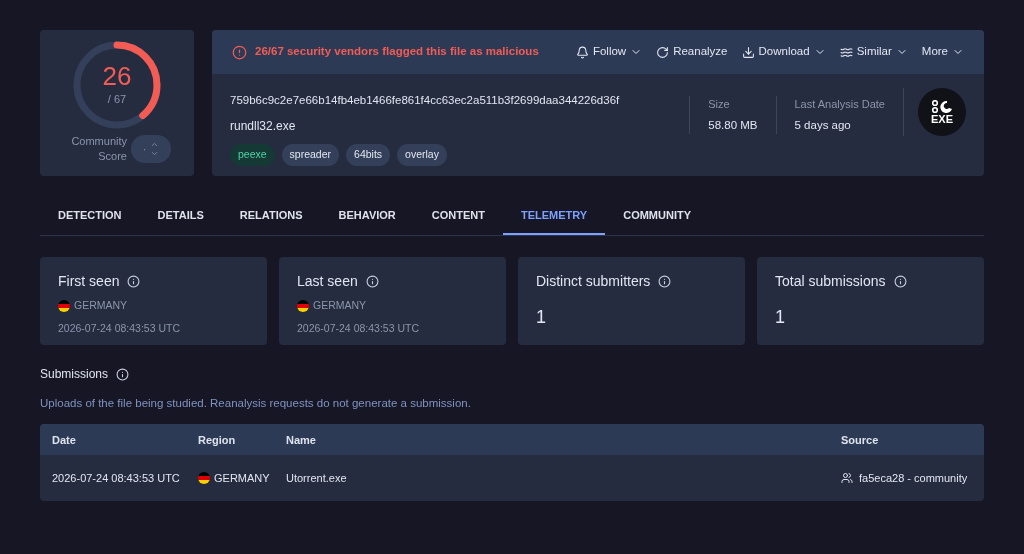  Describe the element at coordinates (663, 52) in the screenshot. I see `reload-icon` at that location.